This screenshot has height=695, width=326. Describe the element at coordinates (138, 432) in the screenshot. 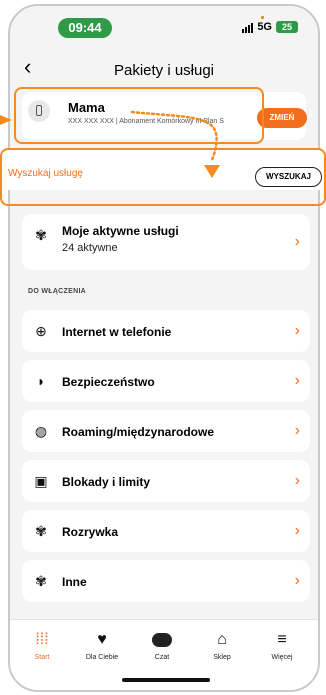

I see `service-item-label: Roaming/międzynarodowe` at that location.